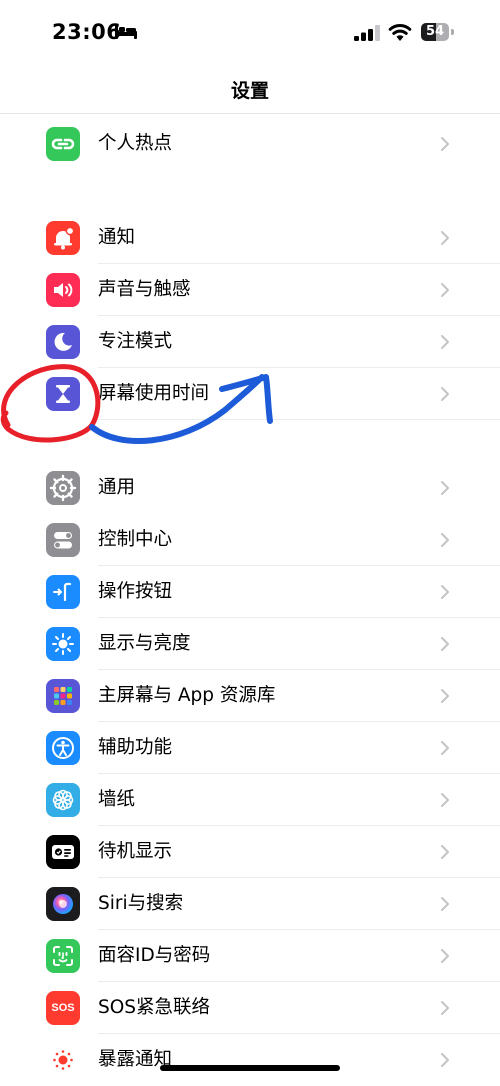 The height and width of the screenshot is (1086, 500). What do you see at coordinates (126, 32) in the screenshot?
I see `sleep-bed-icon` at bounding box center [126, 32].